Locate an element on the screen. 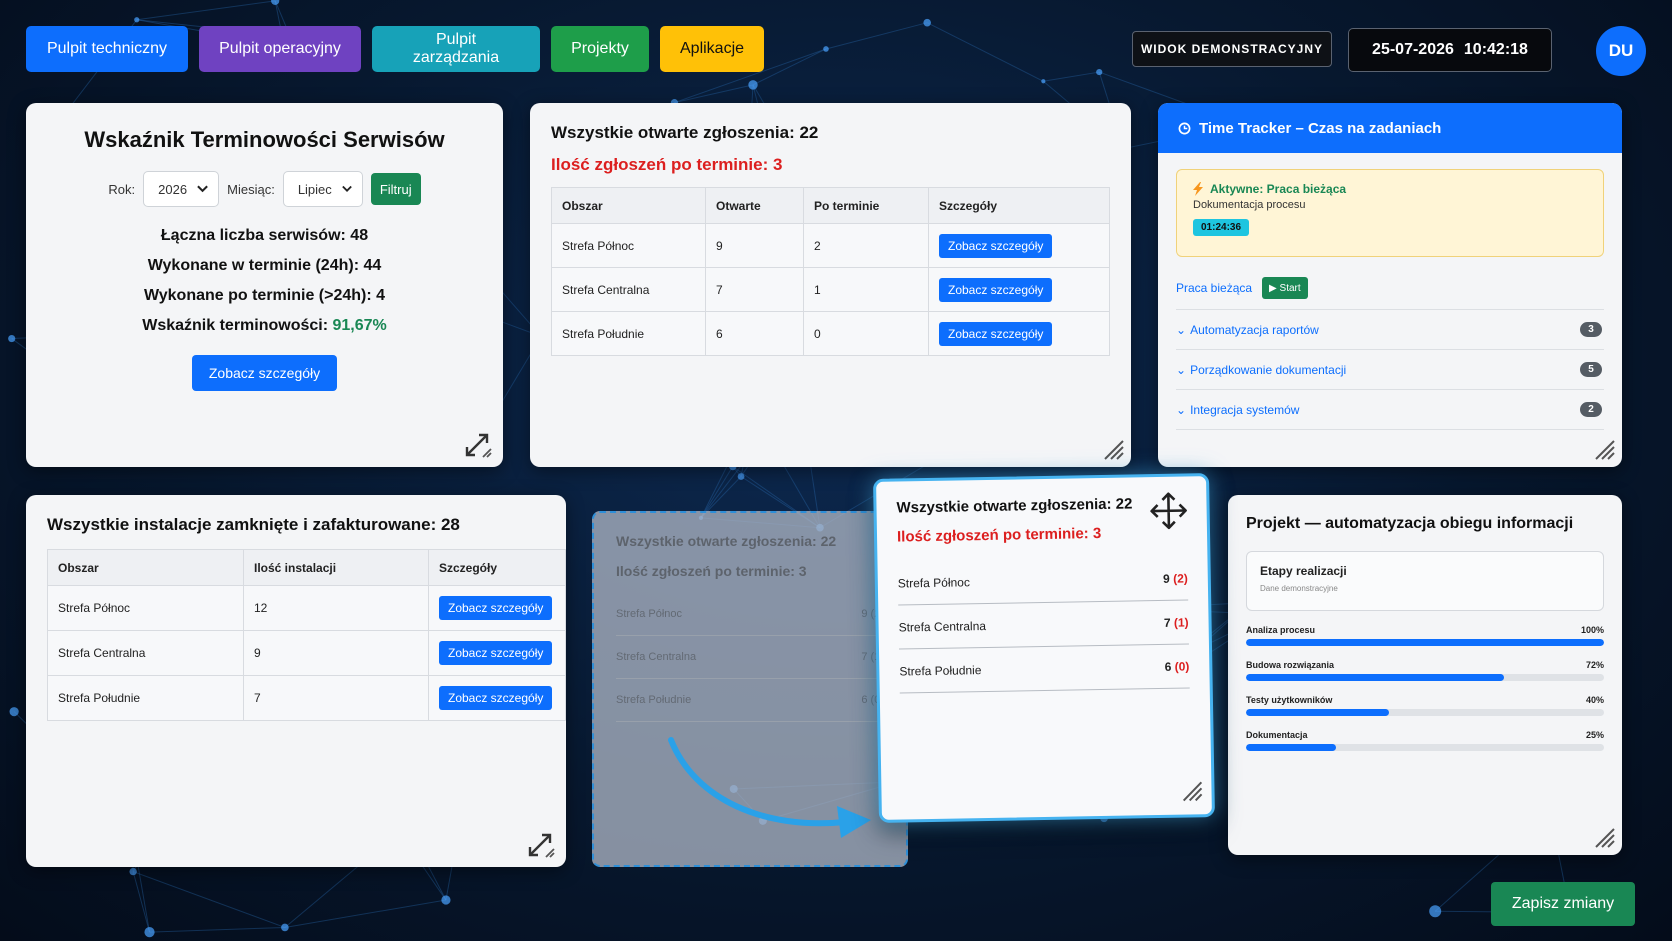 The width and height of the screenshot is (1672, 941). save-changes-button: Zapisz zmiany is located at coordinates (1563, 904).